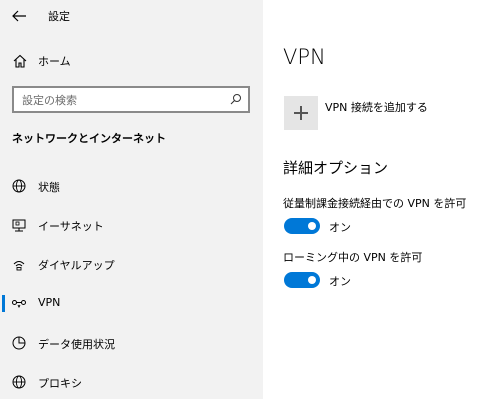 This screenshot has height=399, width=500. I want to click on roaming-toggle-state: オン, so click(340, 281).